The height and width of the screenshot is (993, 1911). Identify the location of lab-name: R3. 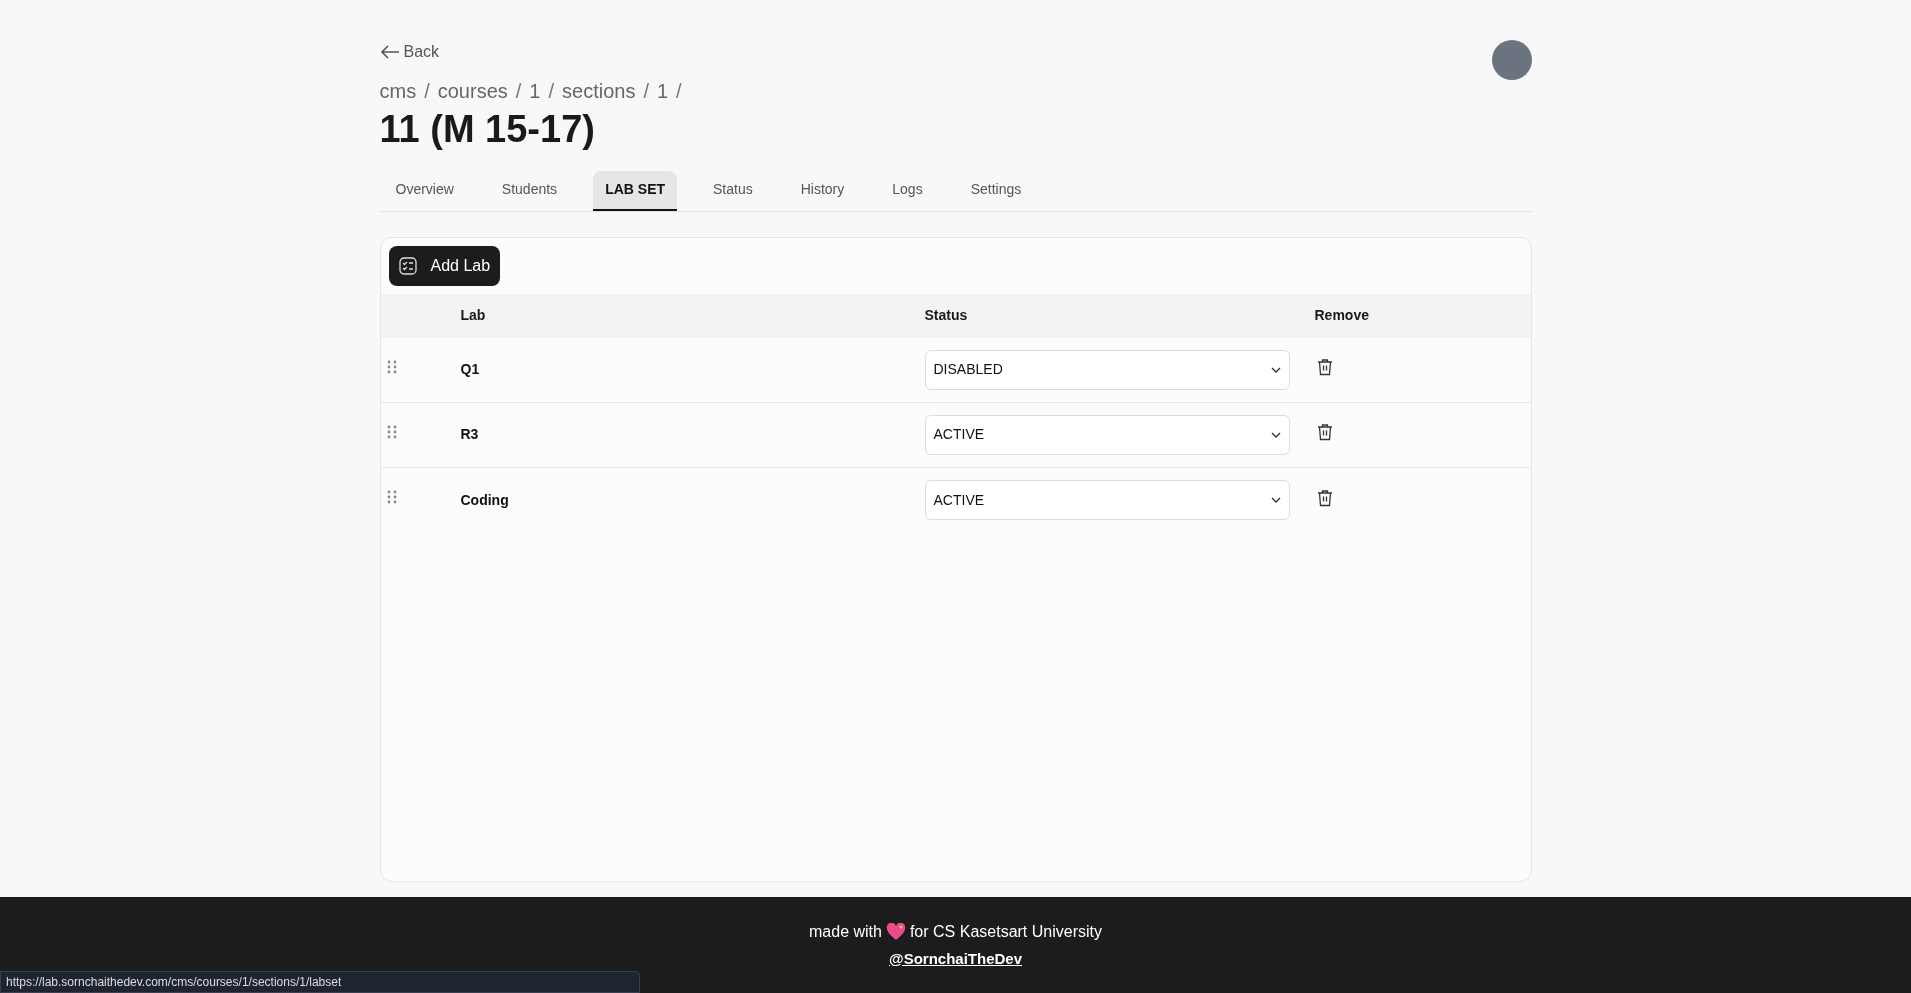
(470, 434).